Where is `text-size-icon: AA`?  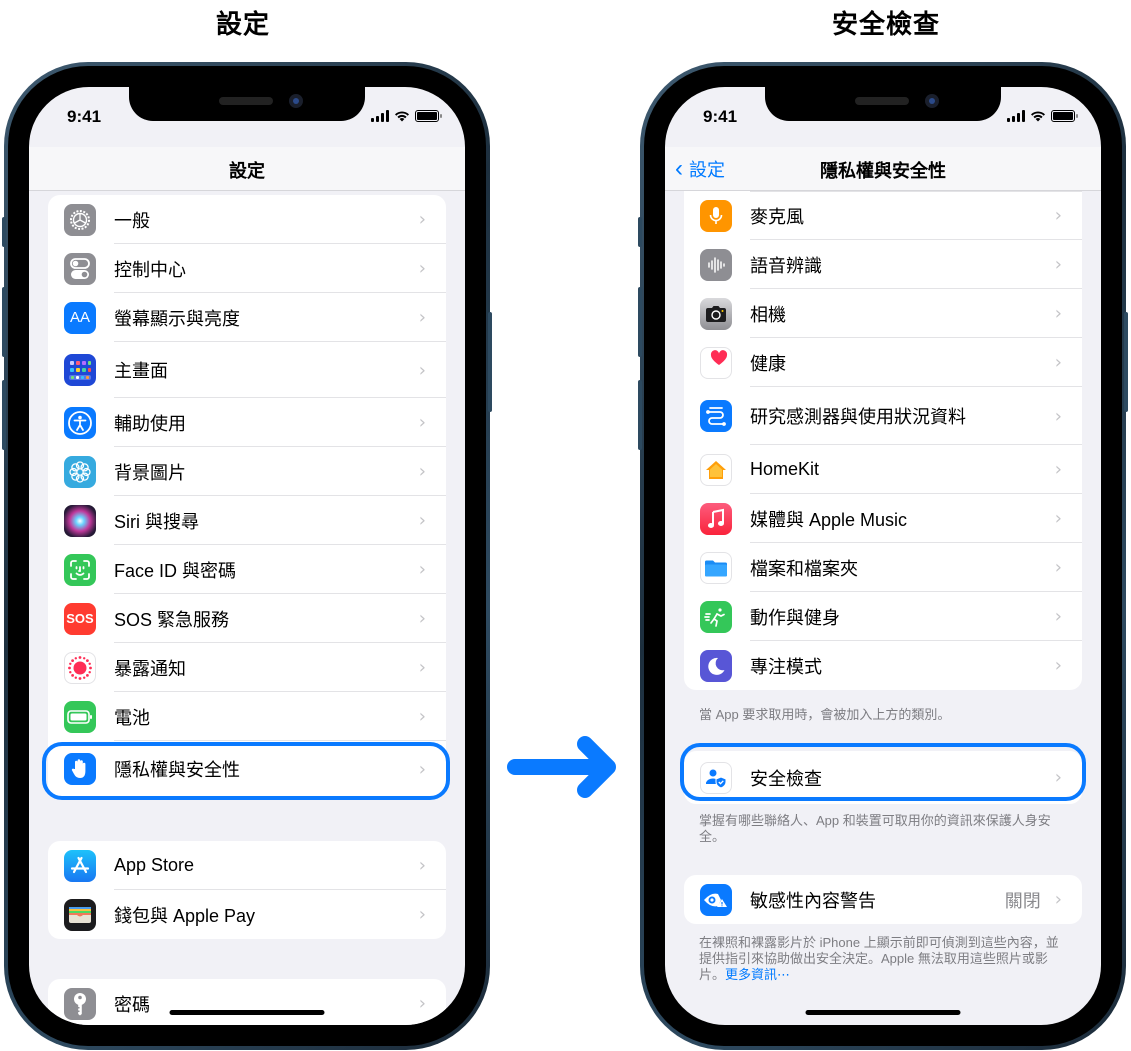 text-size-icon: AA is located at coordinates (80, 317).